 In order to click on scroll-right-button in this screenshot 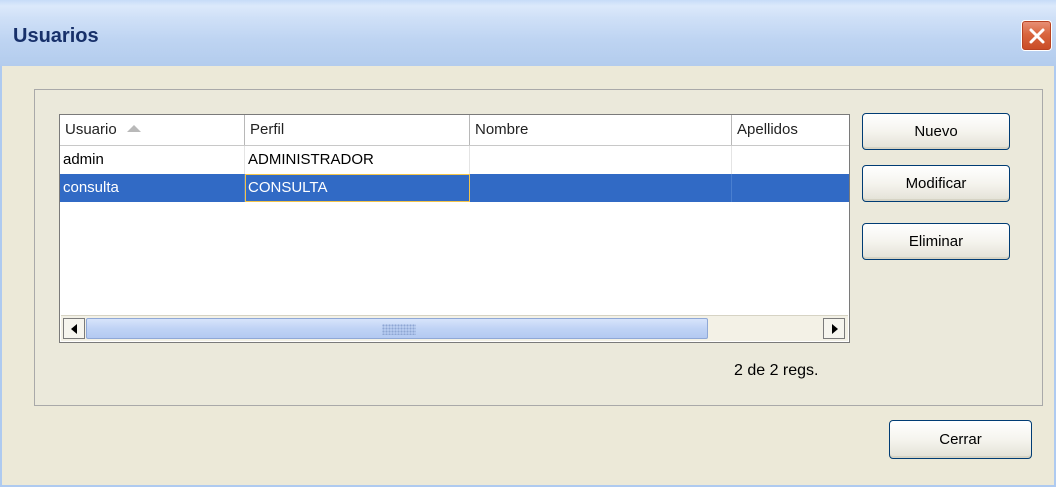, I will do `click(834, 328)`.